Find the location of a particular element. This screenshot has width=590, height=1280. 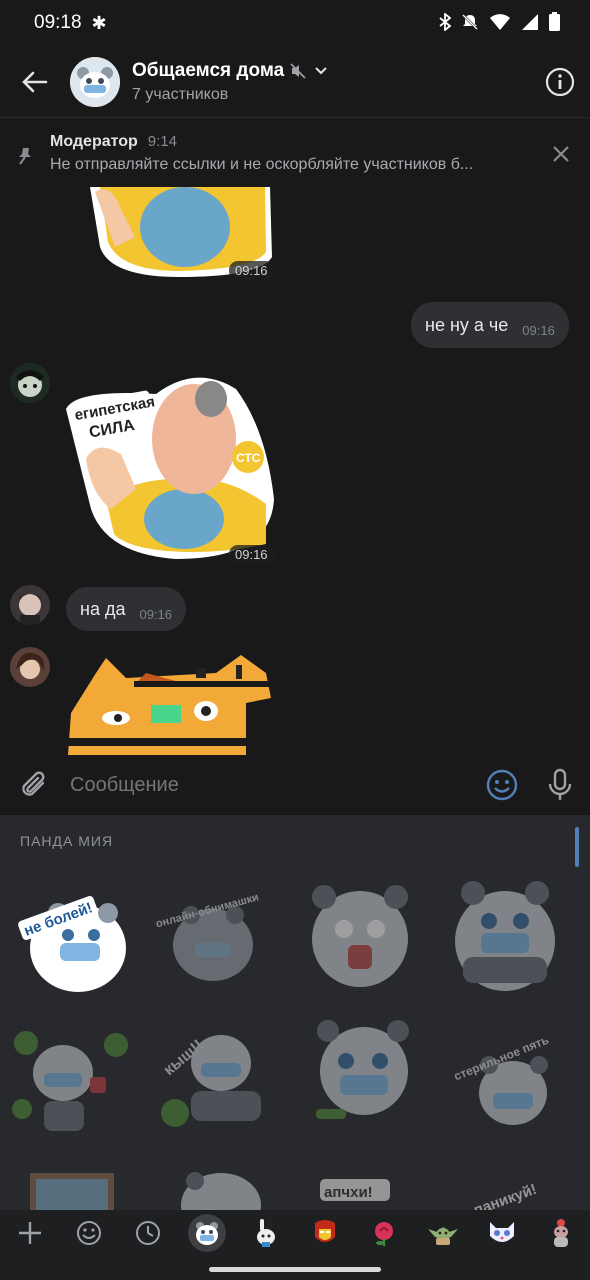

sticker-keyboard-button is located at coordinates (502, 785).